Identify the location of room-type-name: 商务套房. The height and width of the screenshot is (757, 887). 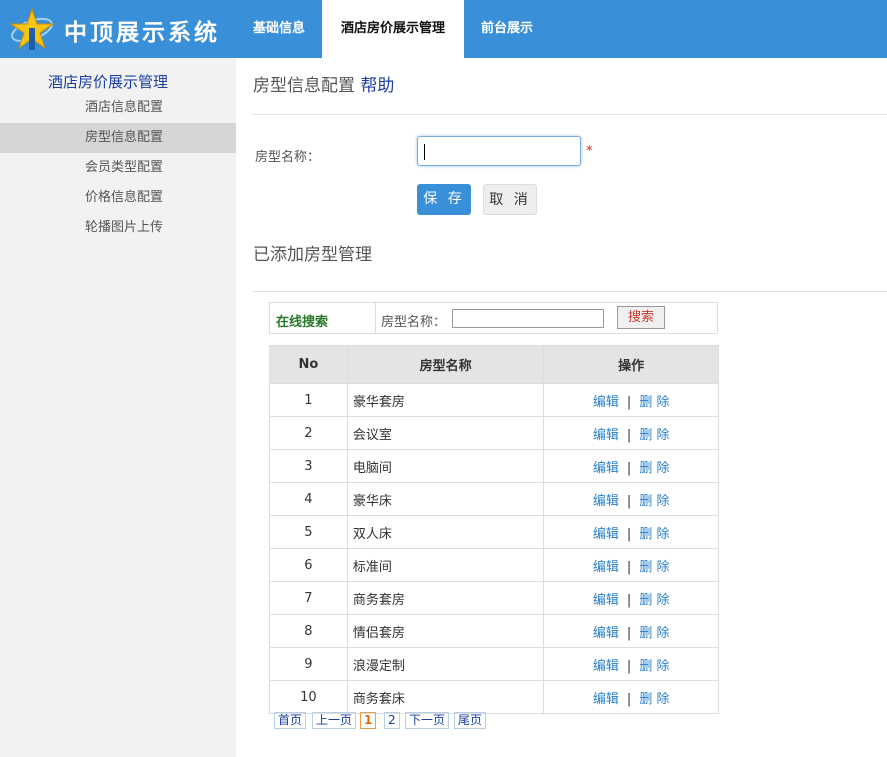
(445, 598).